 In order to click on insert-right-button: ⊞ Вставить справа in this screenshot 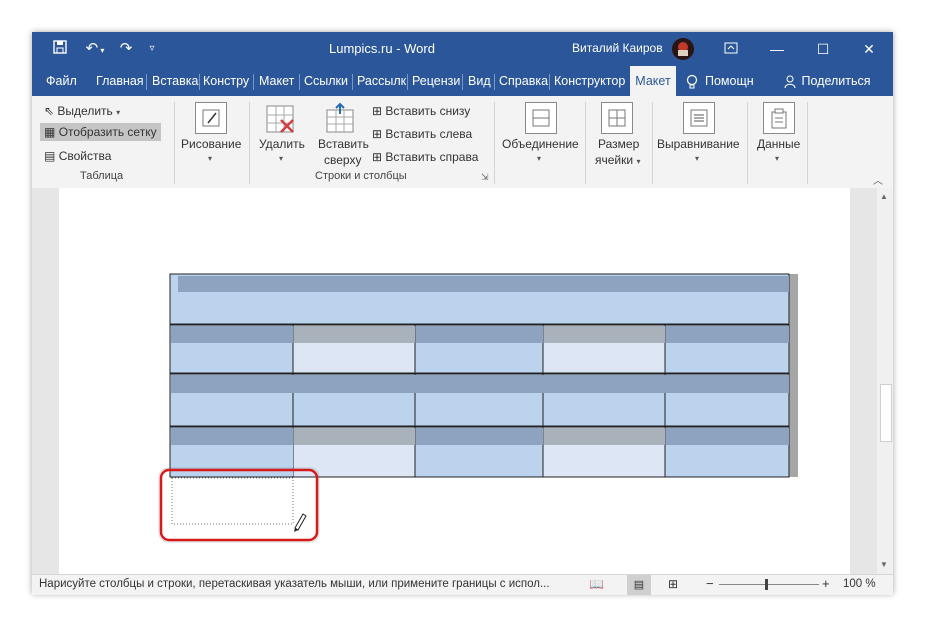, I will do `click(425, 157)`.